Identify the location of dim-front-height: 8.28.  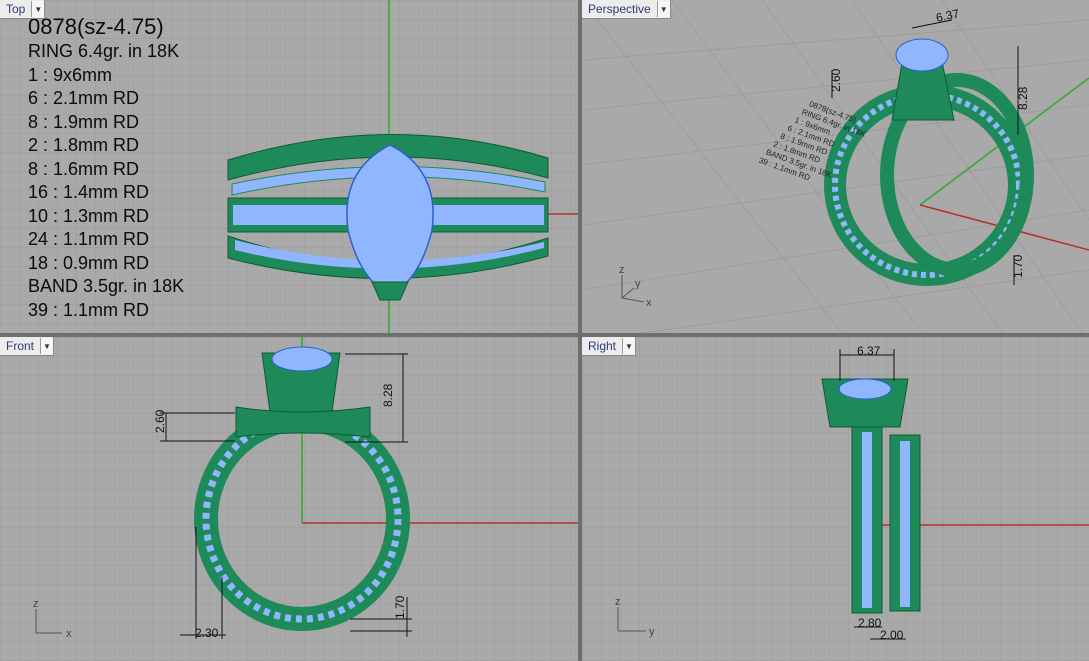
(388, 395).